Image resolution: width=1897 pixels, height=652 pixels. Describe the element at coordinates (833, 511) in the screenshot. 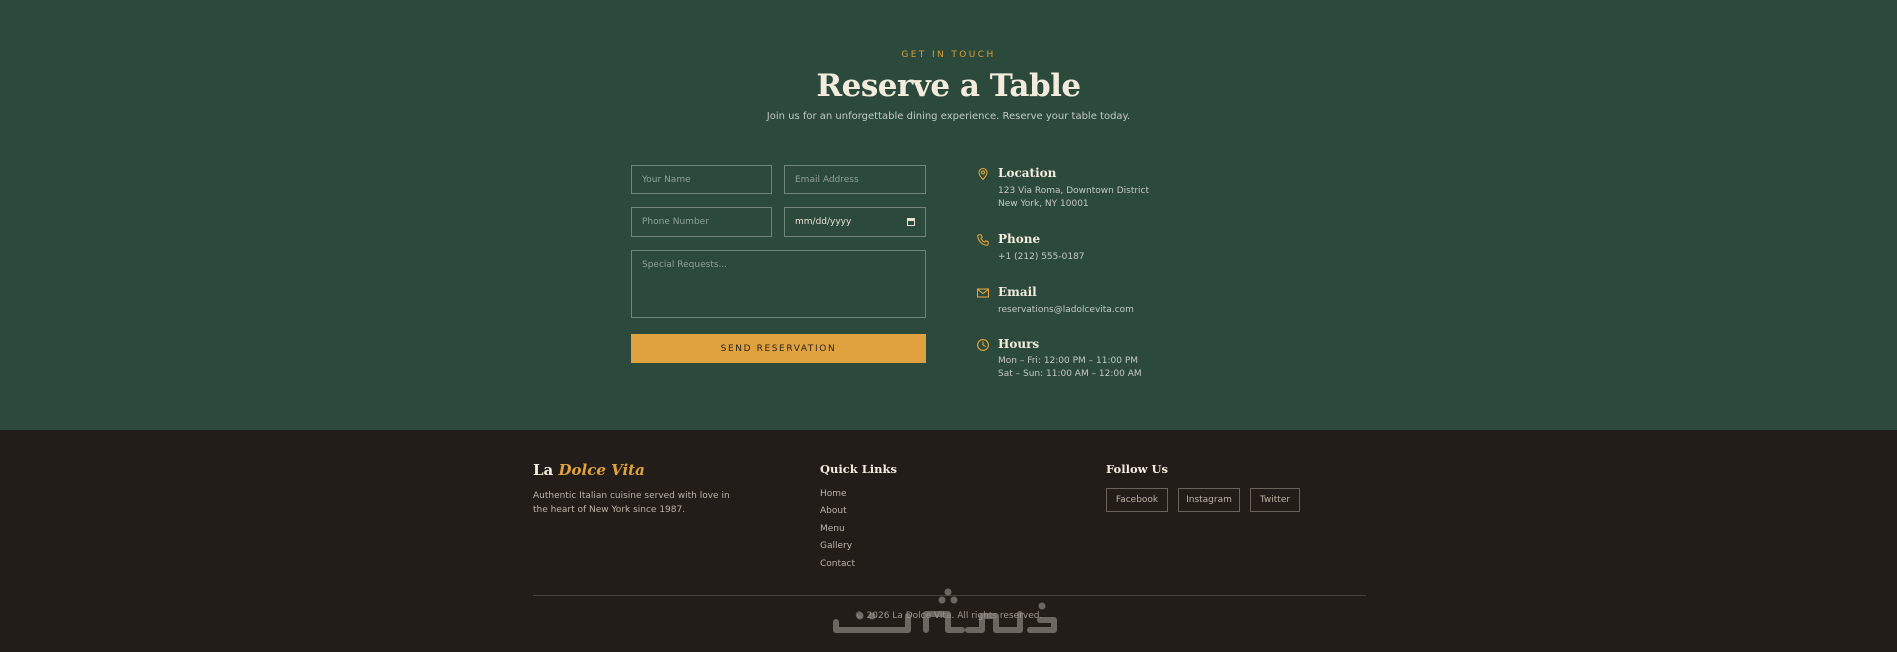

I see `quick-link-about: About` at that location.